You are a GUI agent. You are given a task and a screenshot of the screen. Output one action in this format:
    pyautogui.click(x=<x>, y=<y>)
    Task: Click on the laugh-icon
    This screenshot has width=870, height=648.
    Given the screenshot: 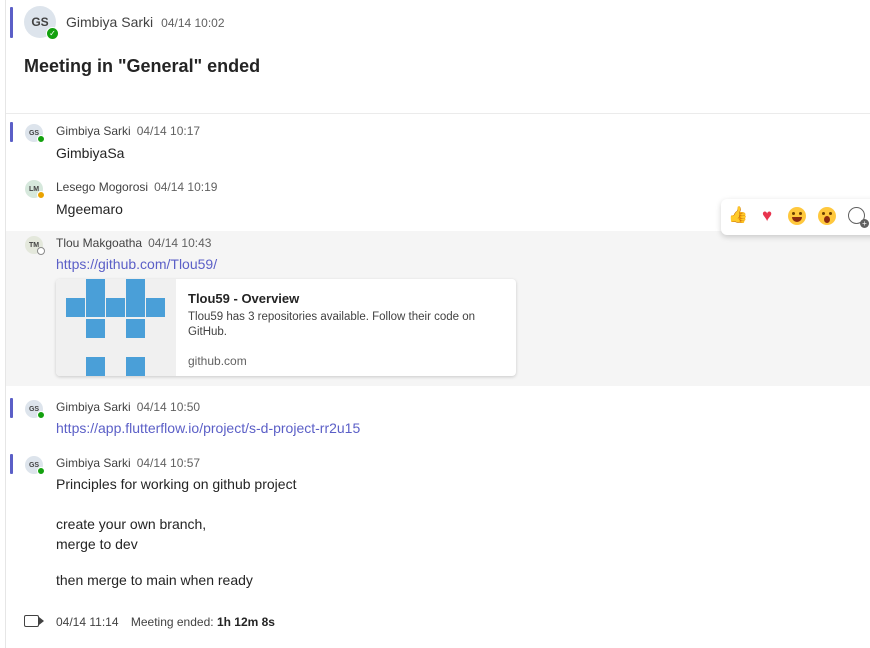 What is the action you would take?
    pyautogui.click(x=797, y=216)
    